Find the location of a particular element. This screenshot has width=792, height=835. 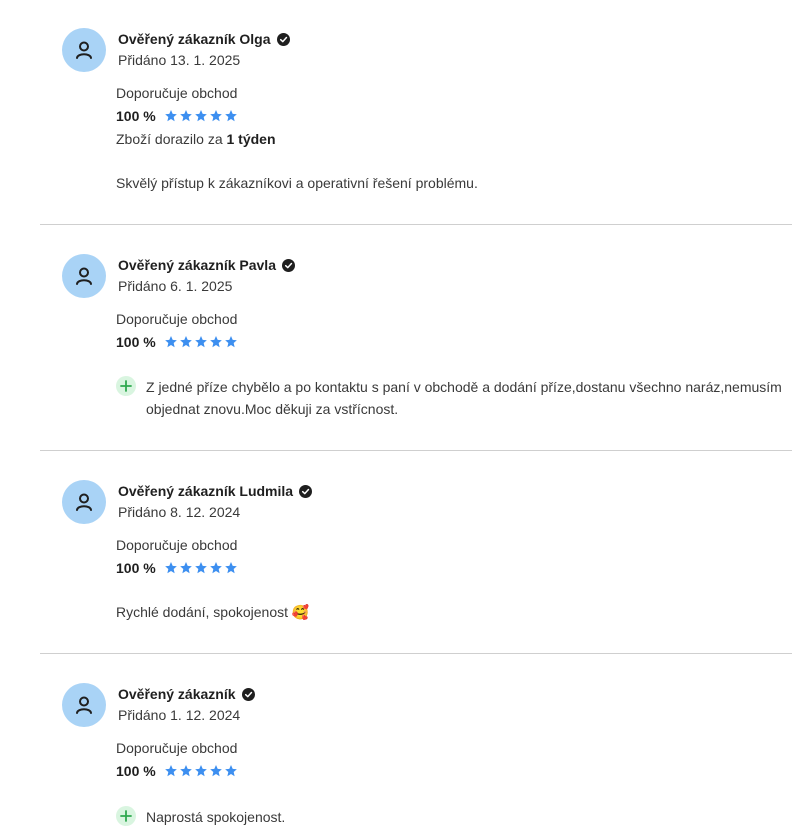

delivery-info: Zboží dorazilo za 1 týden is located at coordinates (196, 139).